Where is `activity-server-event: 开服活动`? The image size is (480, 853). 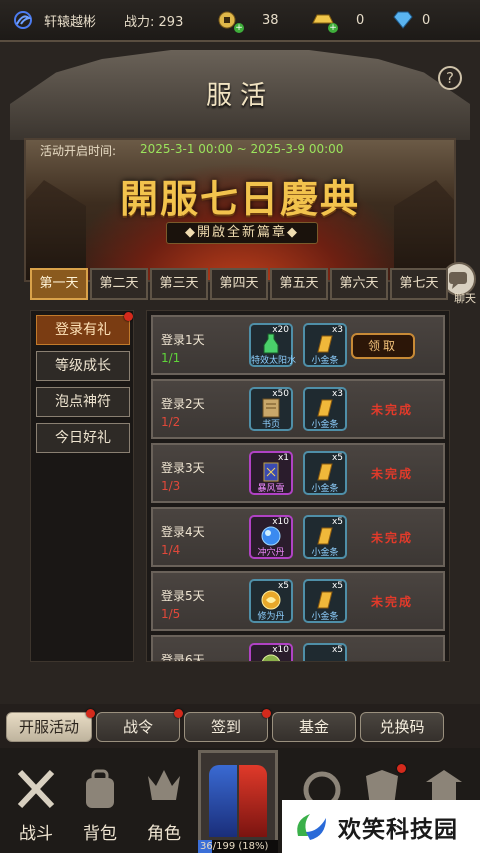 activity-server-event: 开服活动 is located at coordinates (50, 725).